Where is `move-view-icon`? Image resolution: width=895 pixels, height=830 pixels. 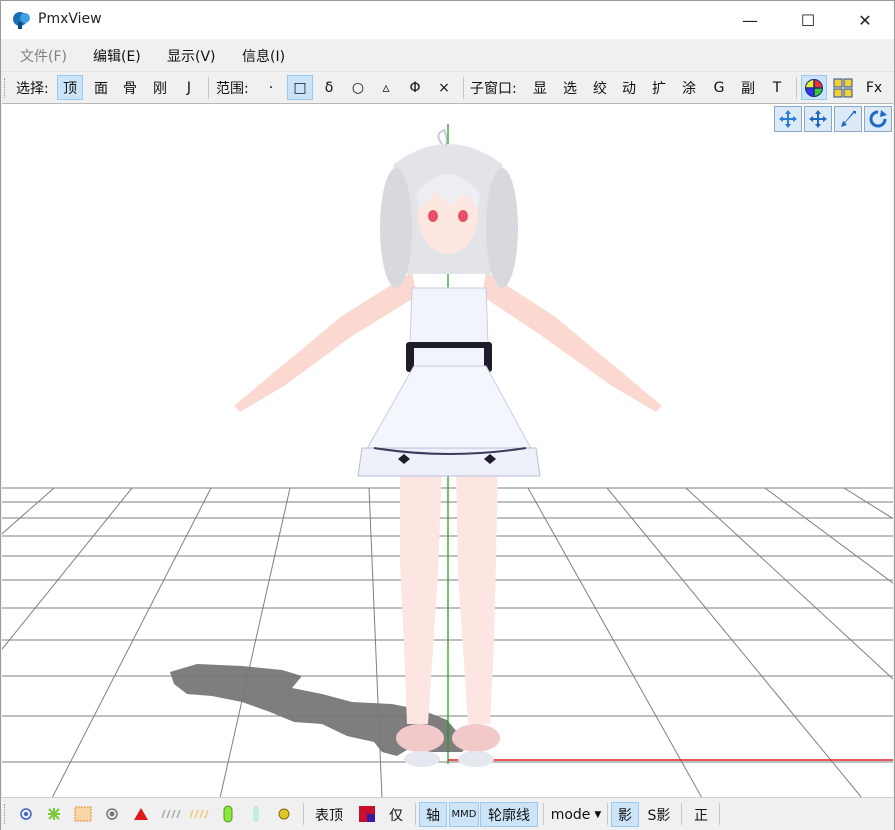
move-view-icon is located at coordinates (788, 119).